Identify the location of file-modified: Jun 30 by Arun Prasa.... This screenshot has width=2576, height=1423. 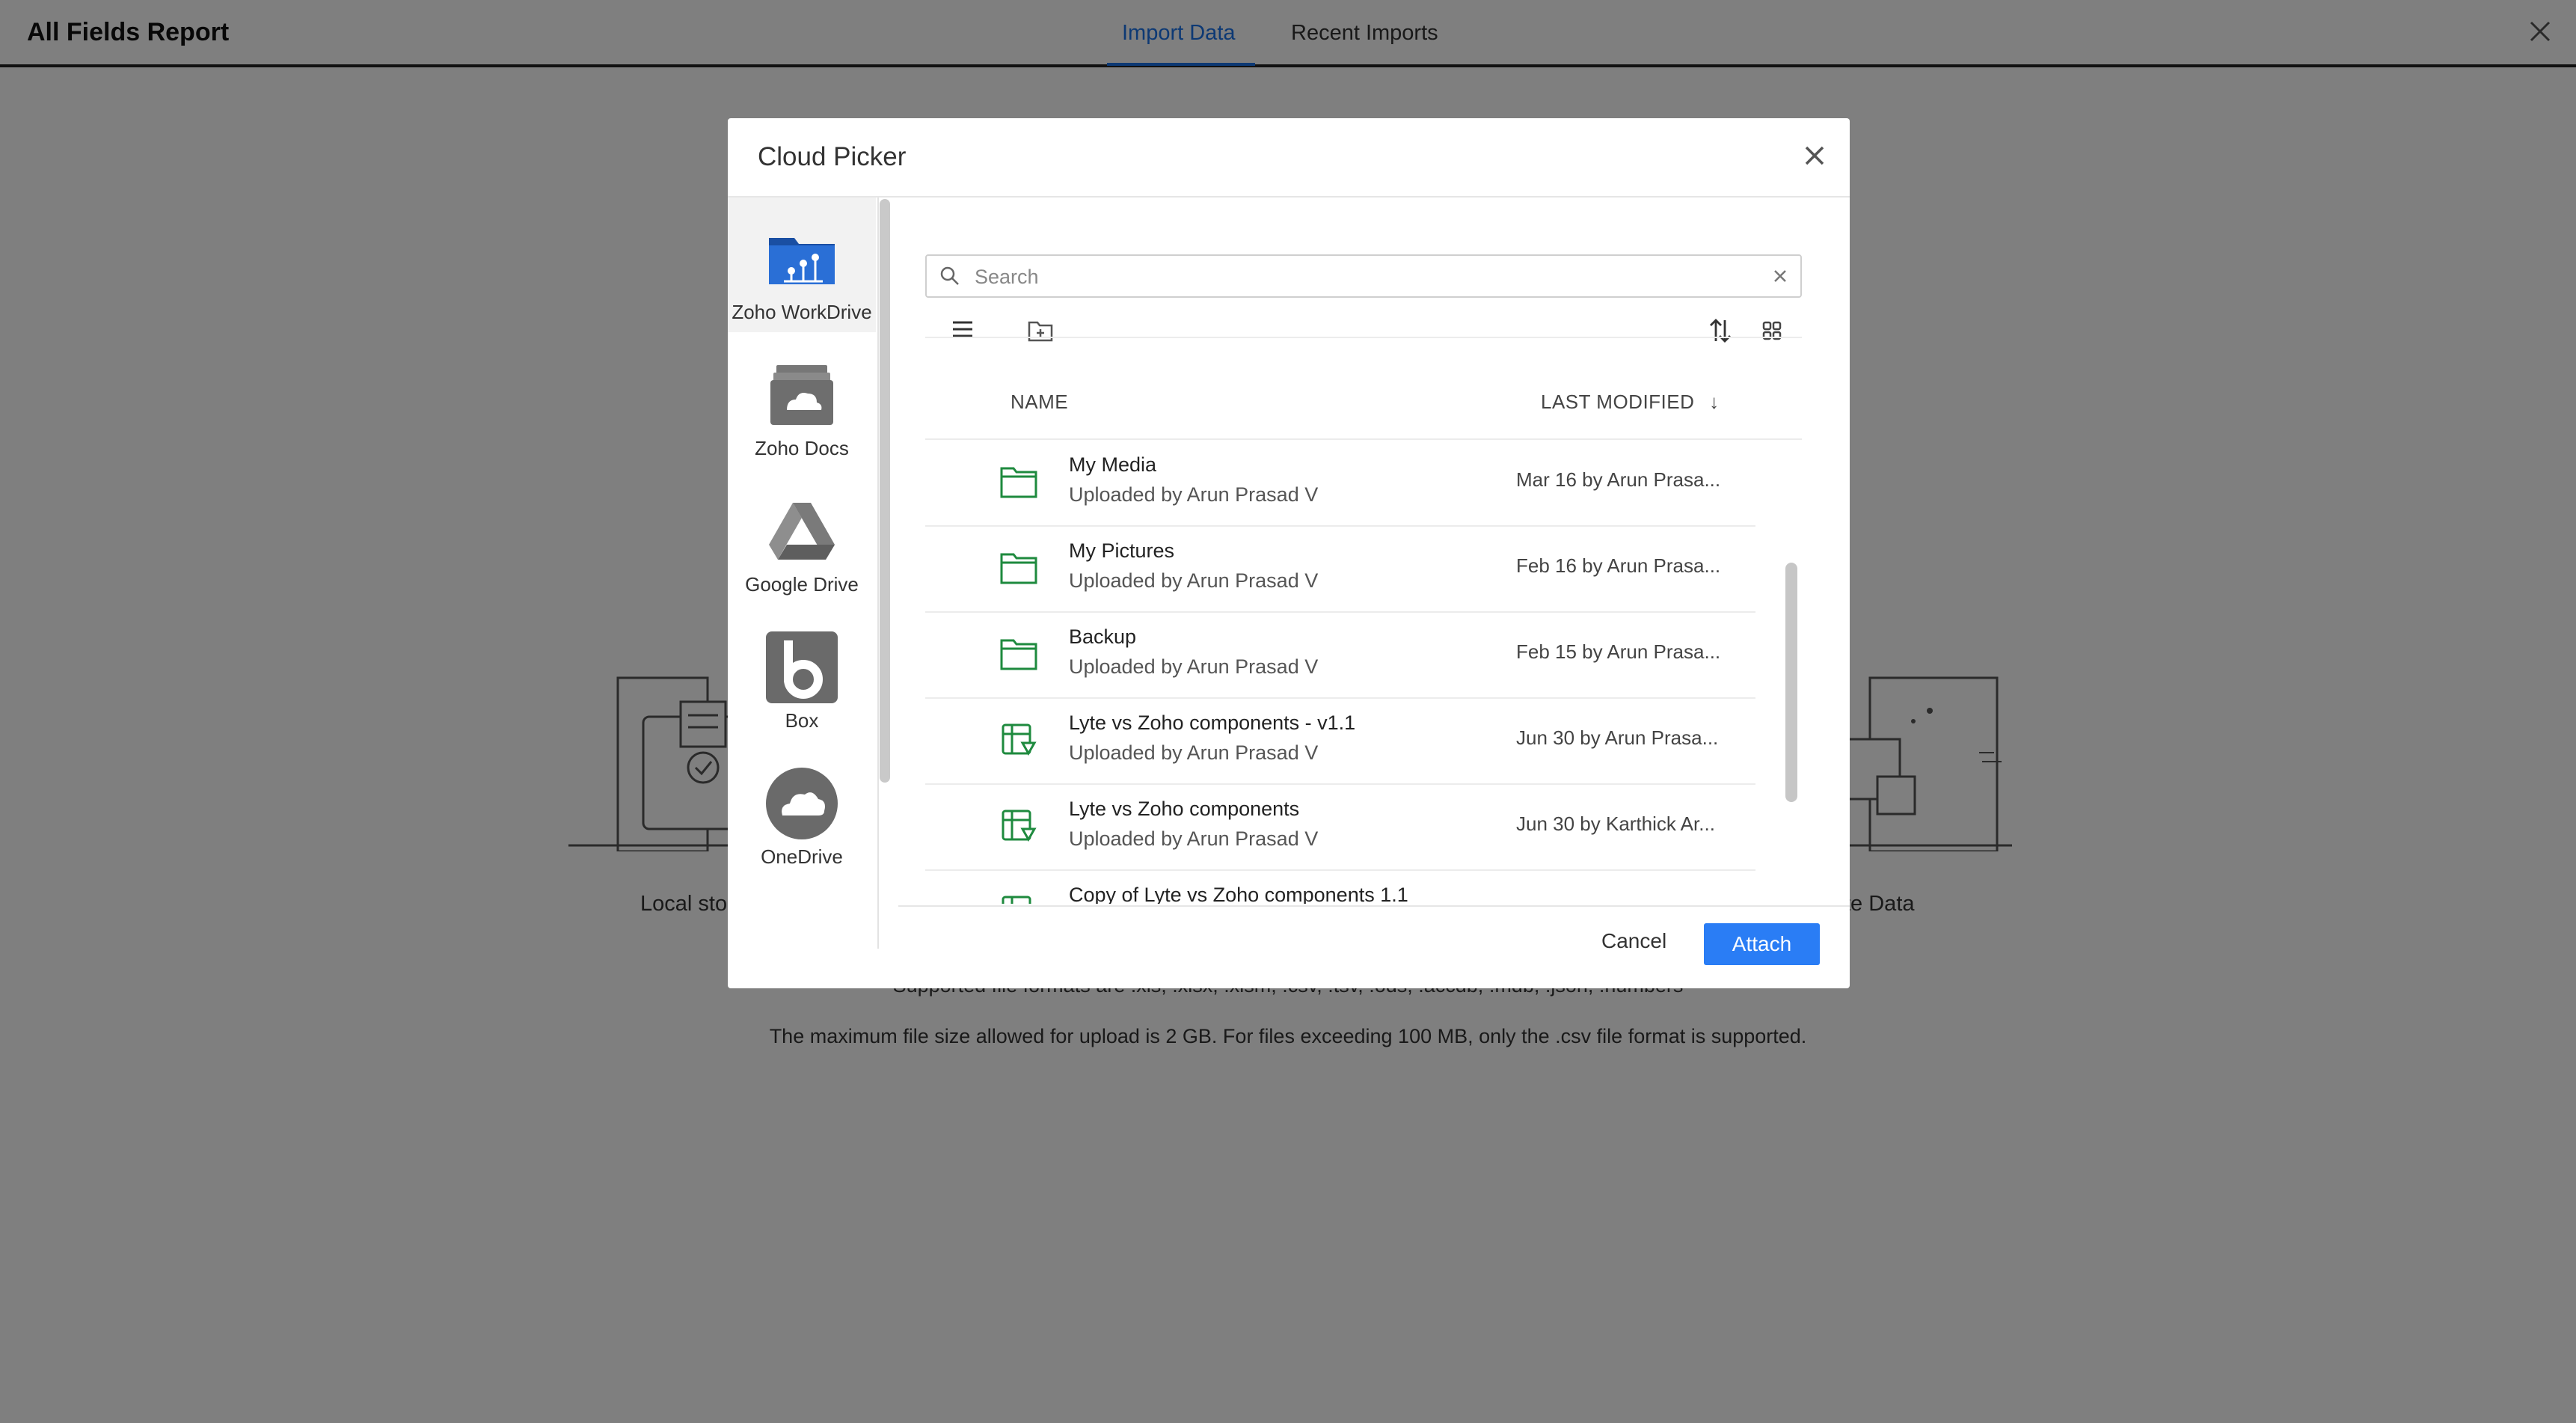
(1617, 737).